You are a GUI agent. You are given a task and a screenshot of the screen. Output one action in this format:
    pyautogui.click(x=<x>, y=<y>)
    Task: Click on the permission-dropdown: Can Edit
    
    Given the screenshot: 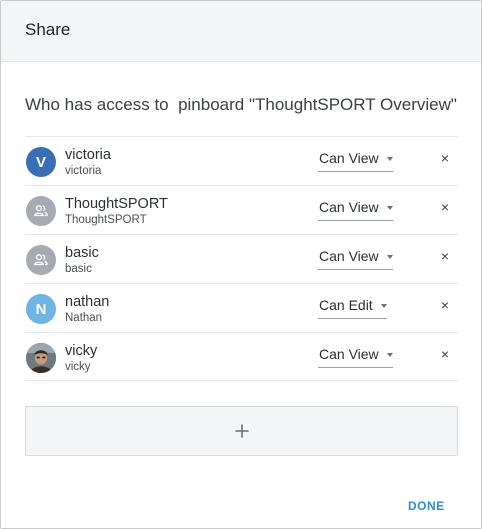 What is the action you would take?
    pyautogui.click(x=352, y=308)
    